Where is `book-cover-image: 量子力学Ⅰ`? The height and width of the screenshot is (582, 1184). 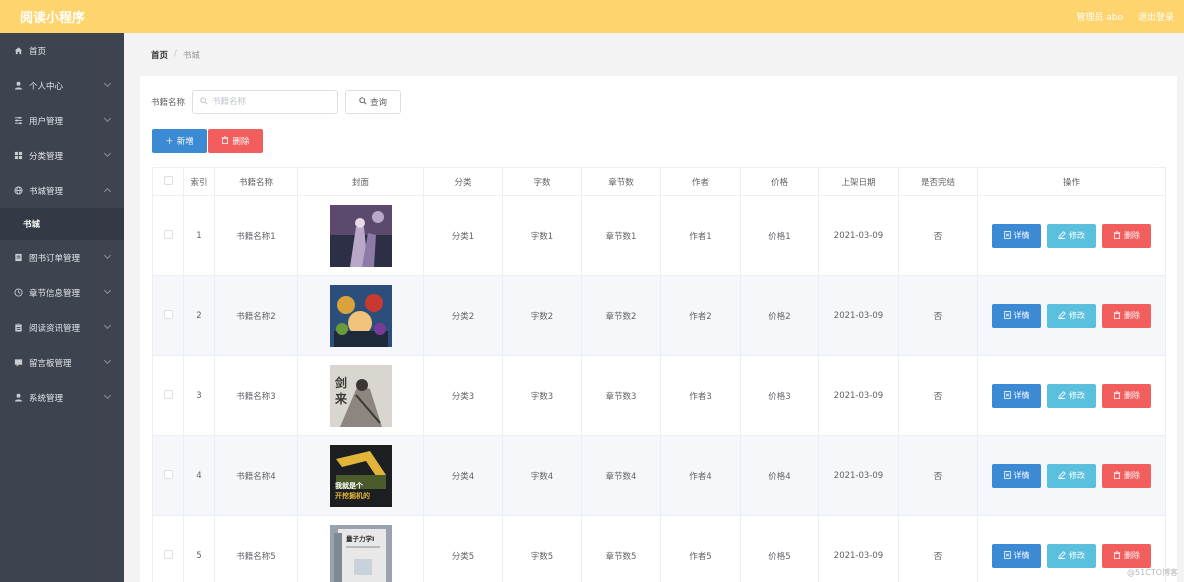
book-cover-image: 量子力学Ⅰ is located at coordinates (360, 553).